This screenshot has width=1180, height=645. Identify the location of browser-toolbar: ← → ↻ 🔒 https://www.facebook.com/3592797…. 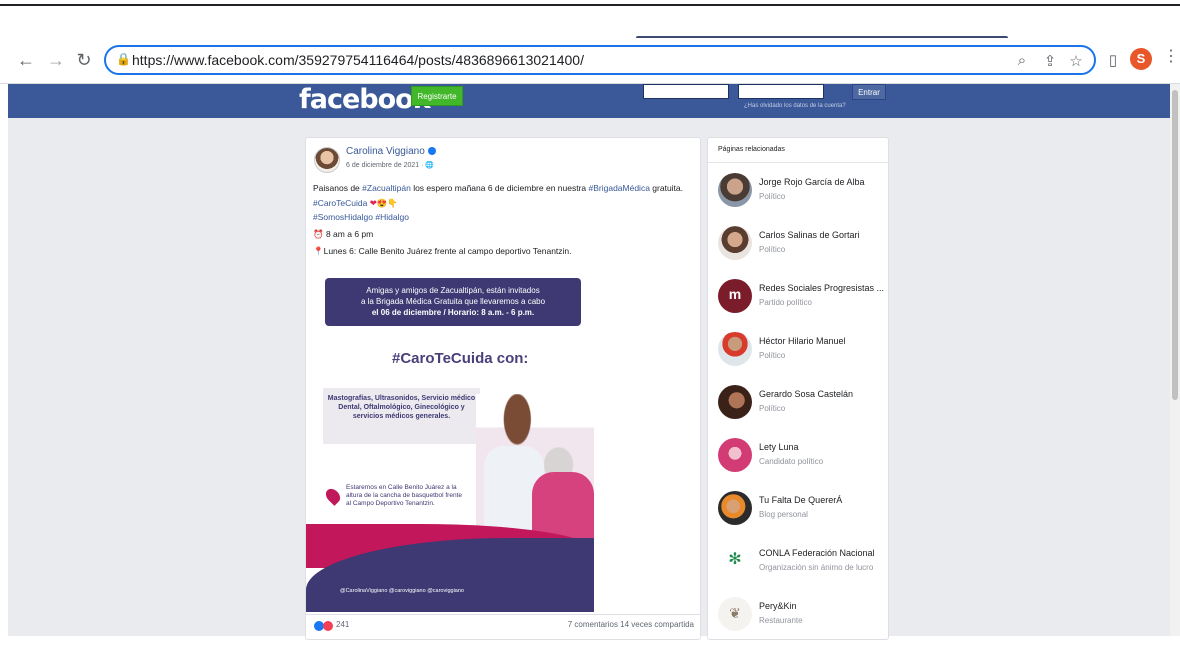
(590, 61).